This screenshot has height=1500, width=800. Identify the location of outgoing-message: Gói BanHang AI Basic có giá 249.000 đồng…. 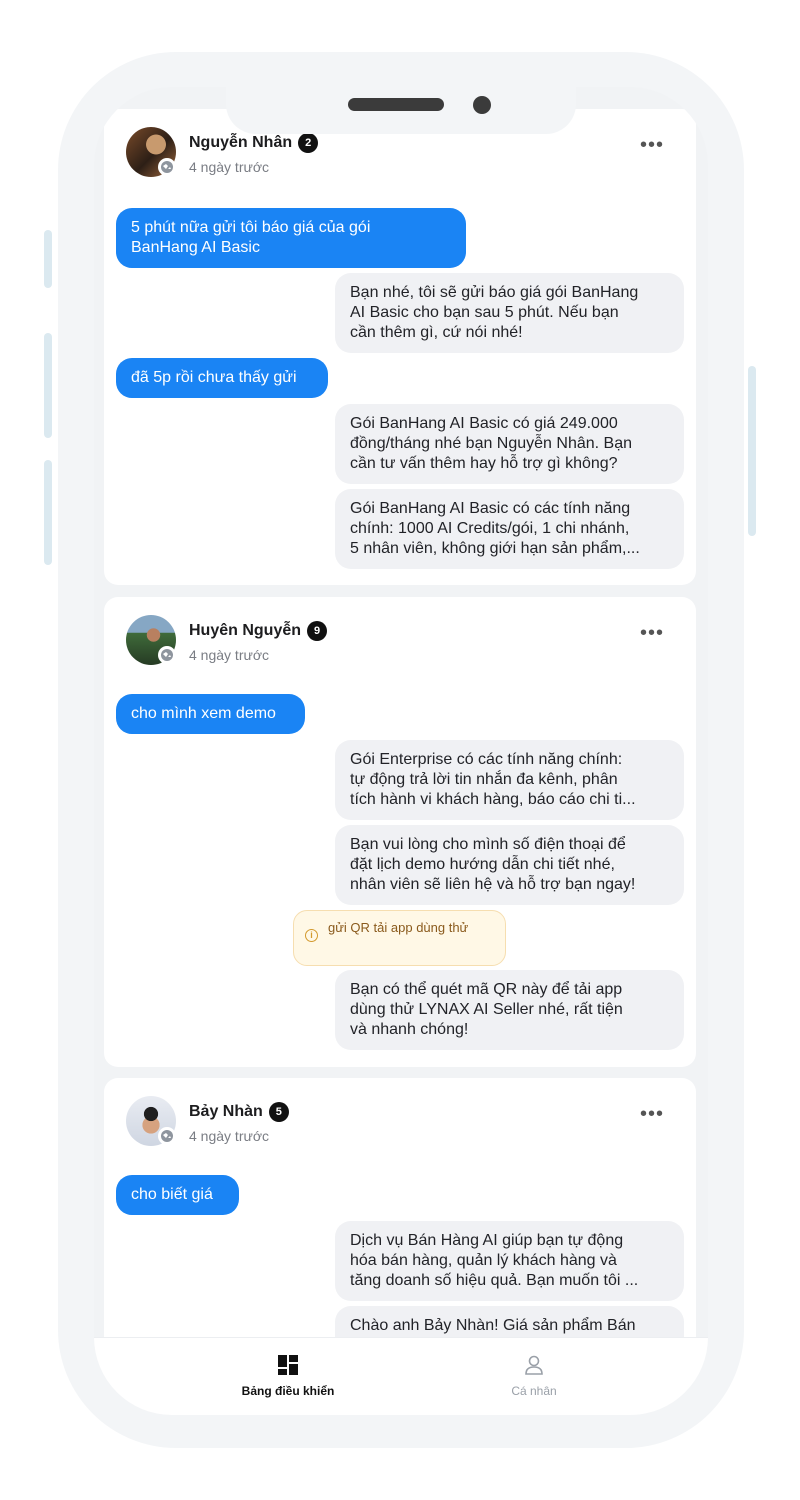
(509, 444).